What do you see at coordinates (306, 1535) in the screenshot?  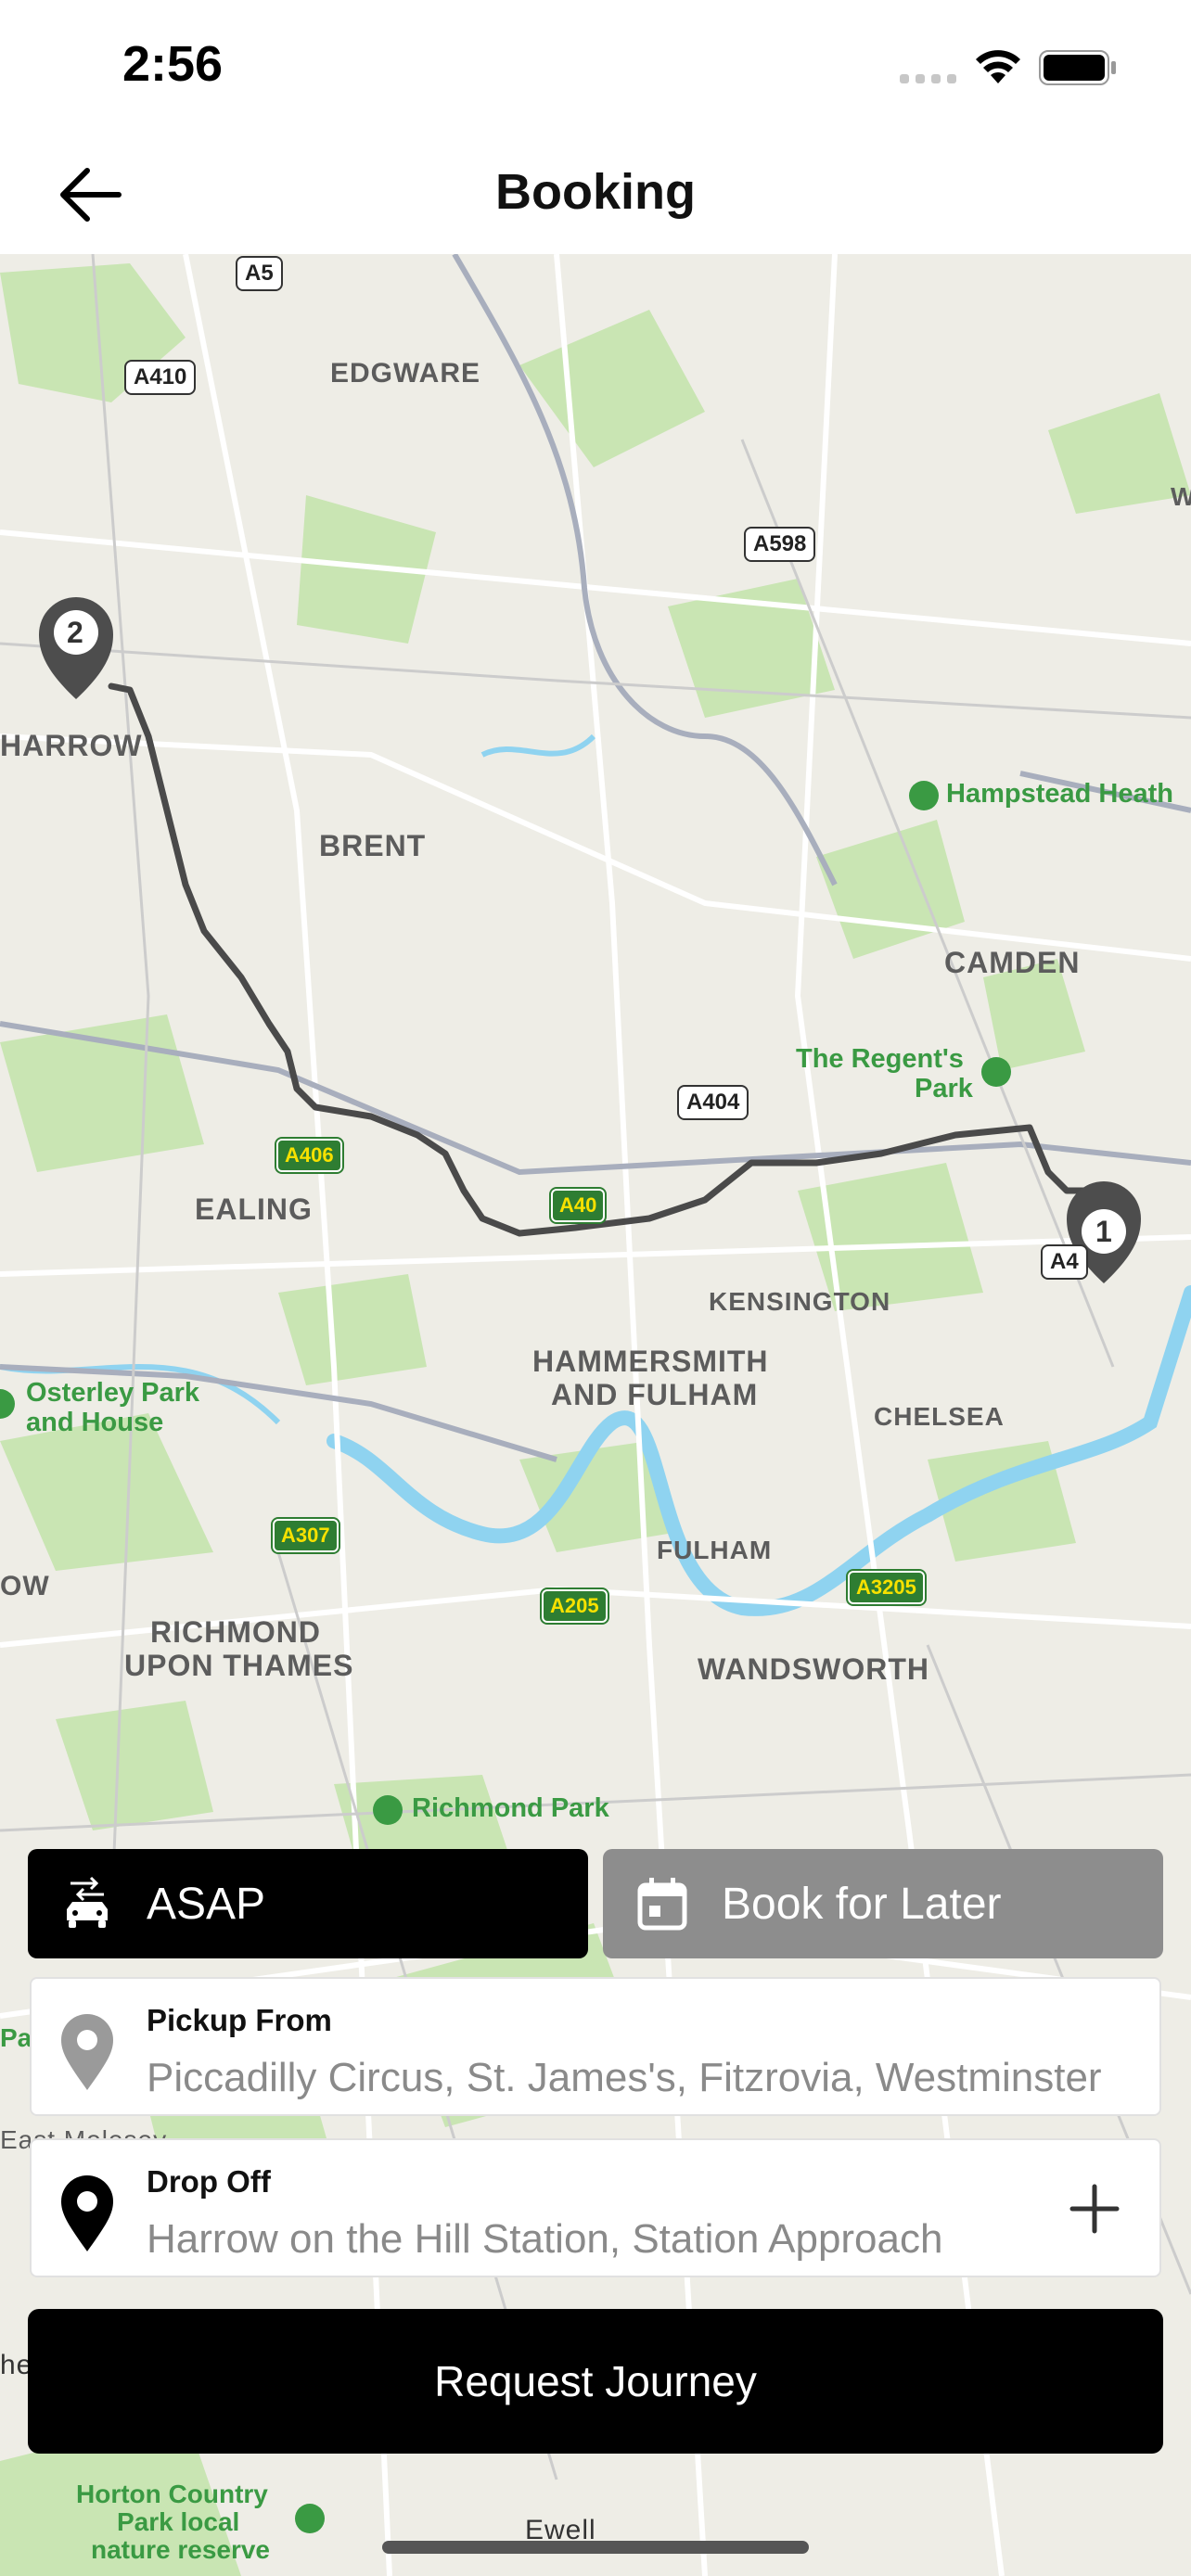 I see `road-shield-a307: A307` at bounding box center [306, 1535].